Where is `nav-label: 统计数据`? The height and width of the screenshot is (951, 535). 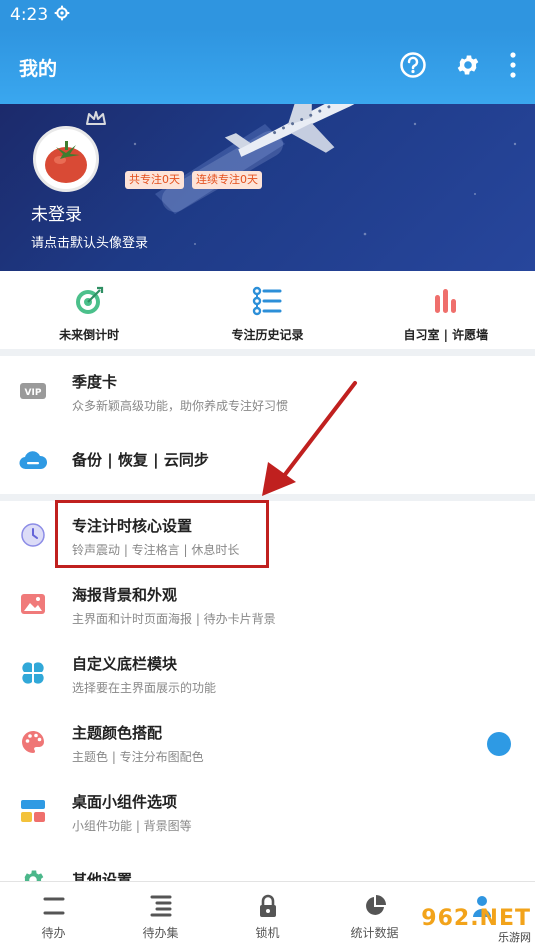
nav-label: 统计数据 is located at coordinates (374, 933).